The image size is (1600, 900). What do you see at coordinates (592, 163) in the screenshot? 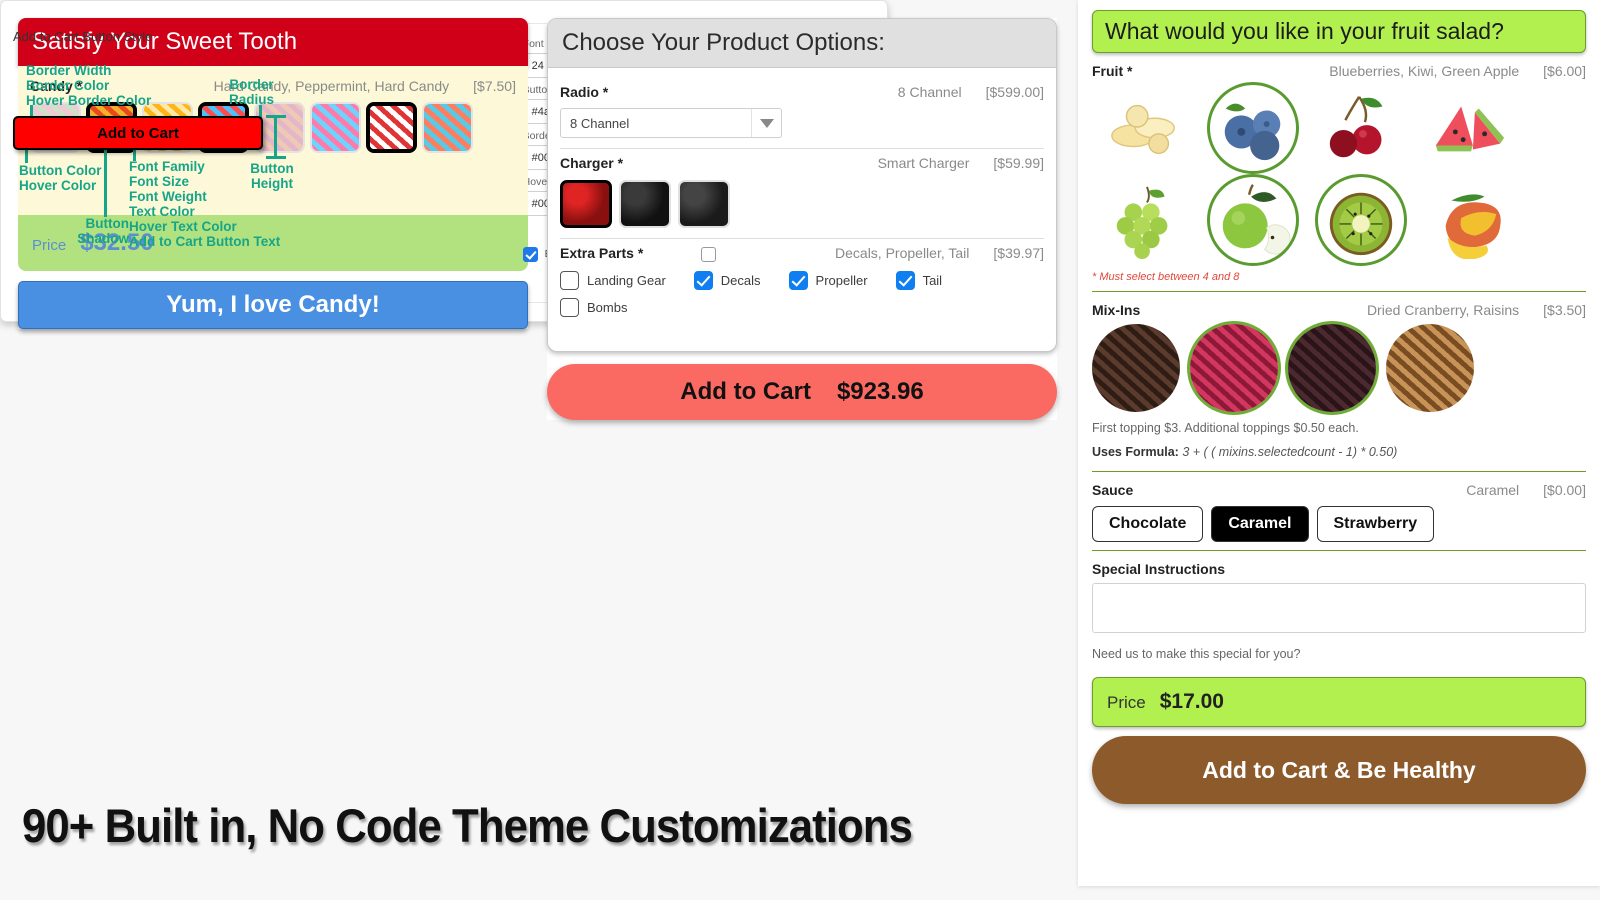
I see `section-label: Charger *` at bounding box center [592, 163].